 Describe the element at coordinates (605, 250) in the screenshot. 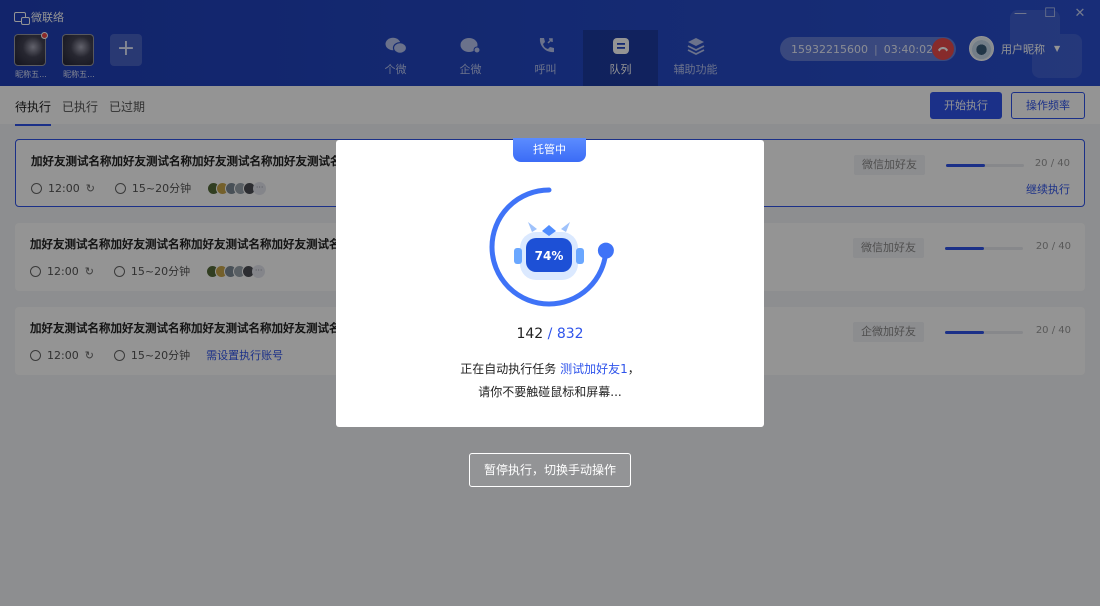

I see `progress-ring-knob` at that location.